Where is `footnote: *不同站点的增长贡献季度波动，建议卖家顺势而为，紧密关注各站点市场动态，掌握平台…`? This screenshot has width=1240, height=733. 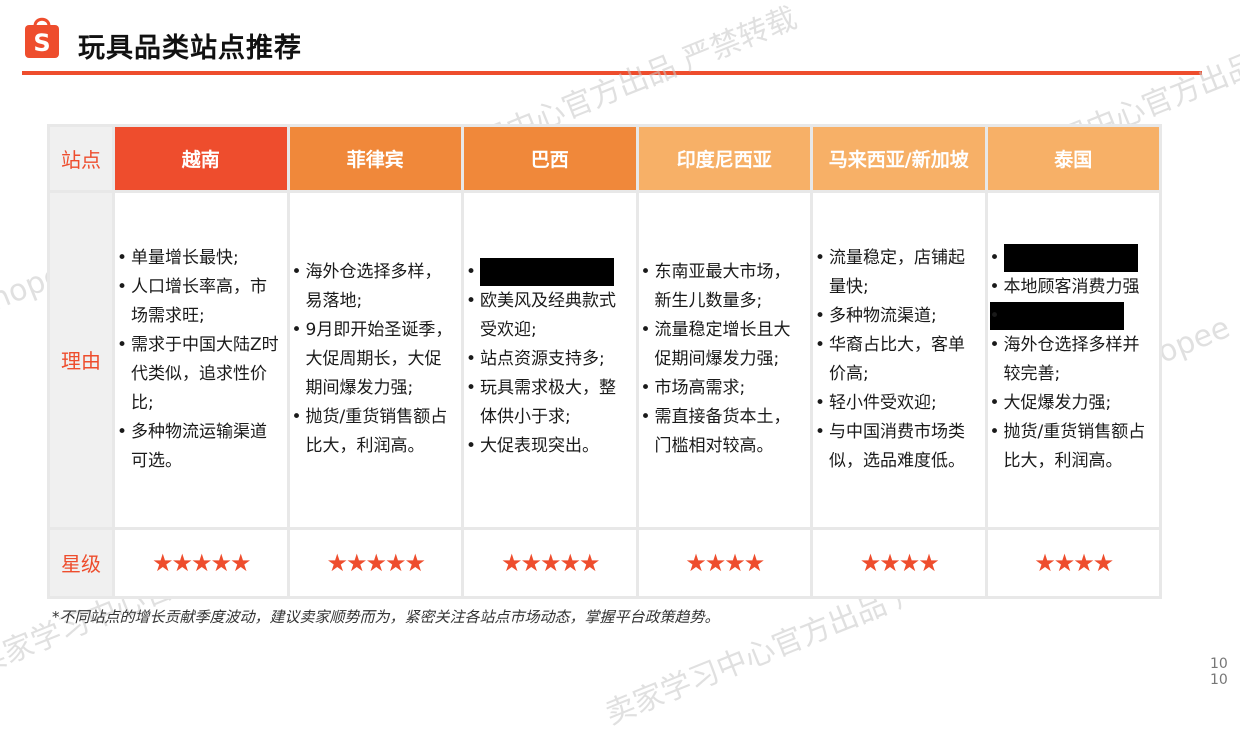
footnote: *不同站点的增长贡献季度波动，建议卖家顺势而为，紧密关注各站点市场动态，掌握平台… is located at coordinates (386, 617).